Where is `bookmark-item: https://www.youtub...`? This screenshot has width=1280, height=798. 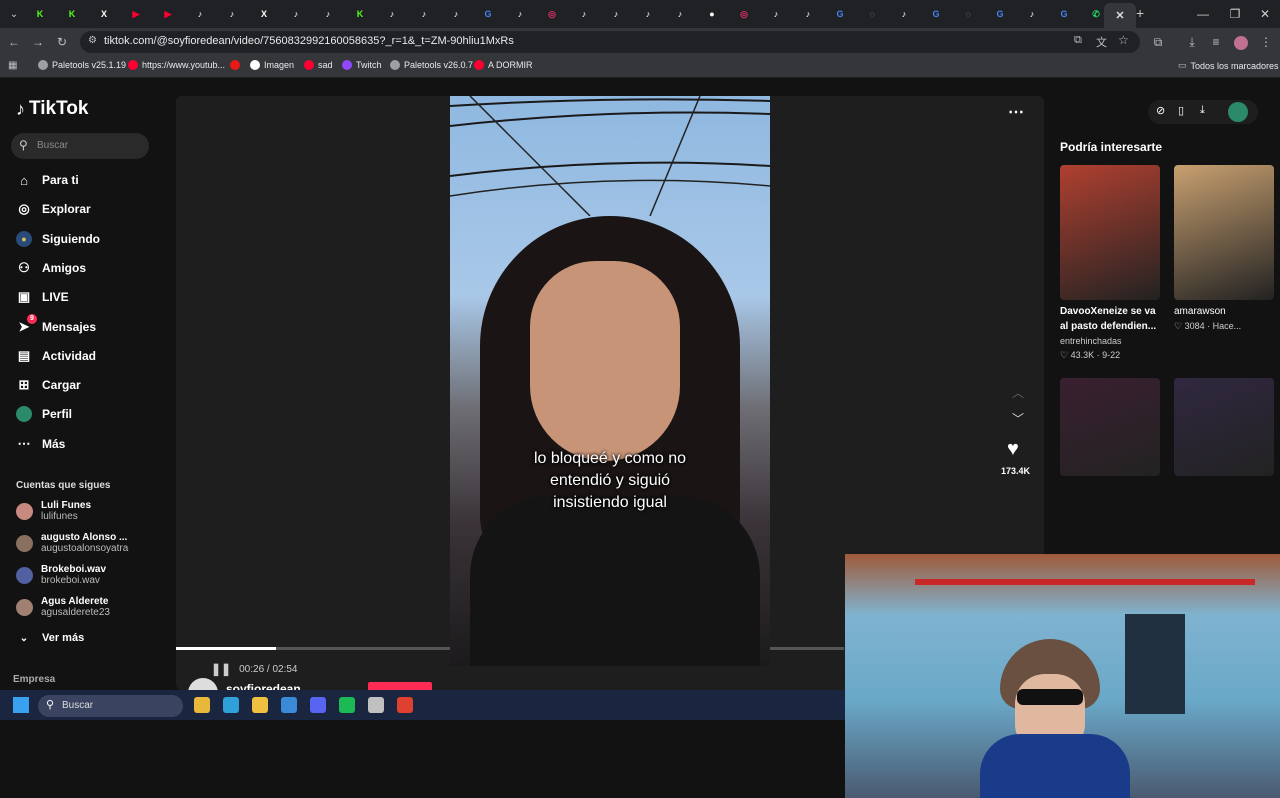
bookmark-item: https://www.youtub... is located at coordinates (176, 65).